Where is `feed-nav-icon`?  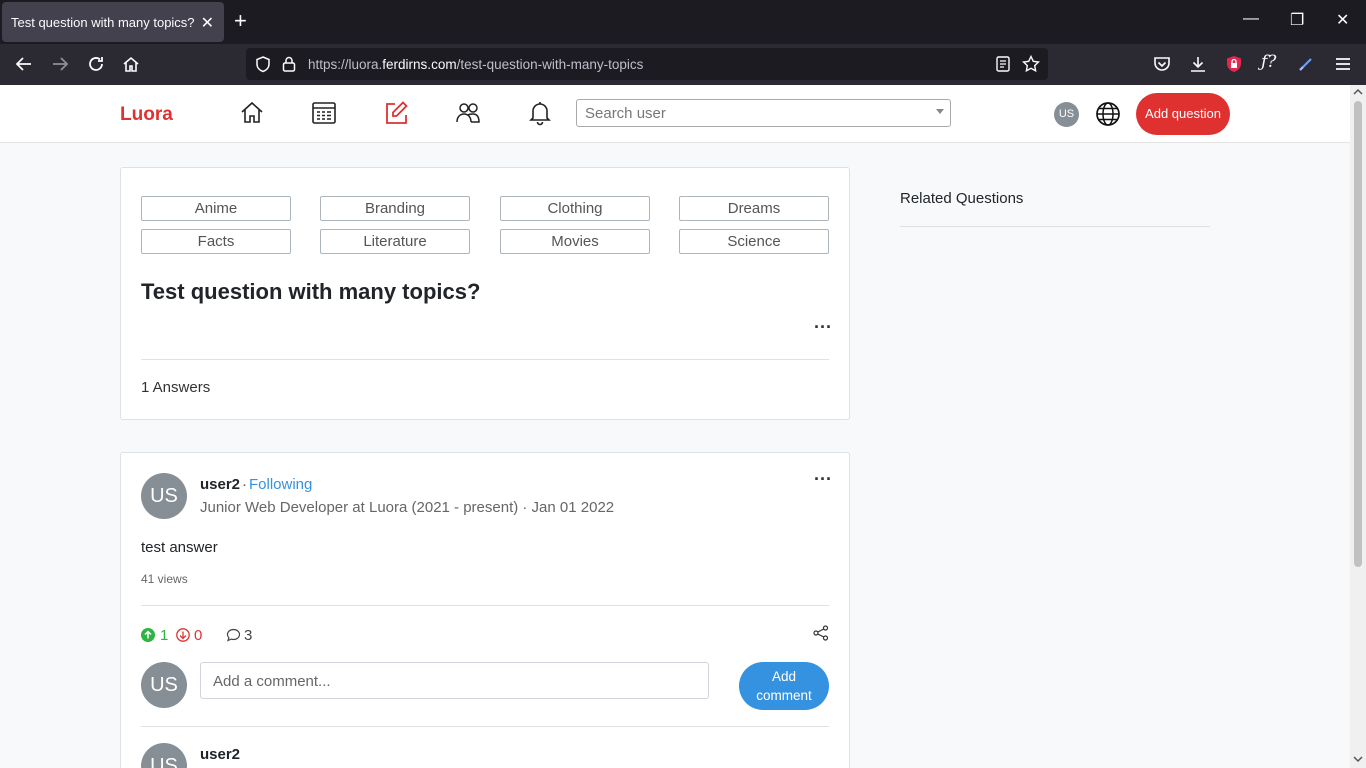
feed-nav-icon is located at coordinates (324, 113).